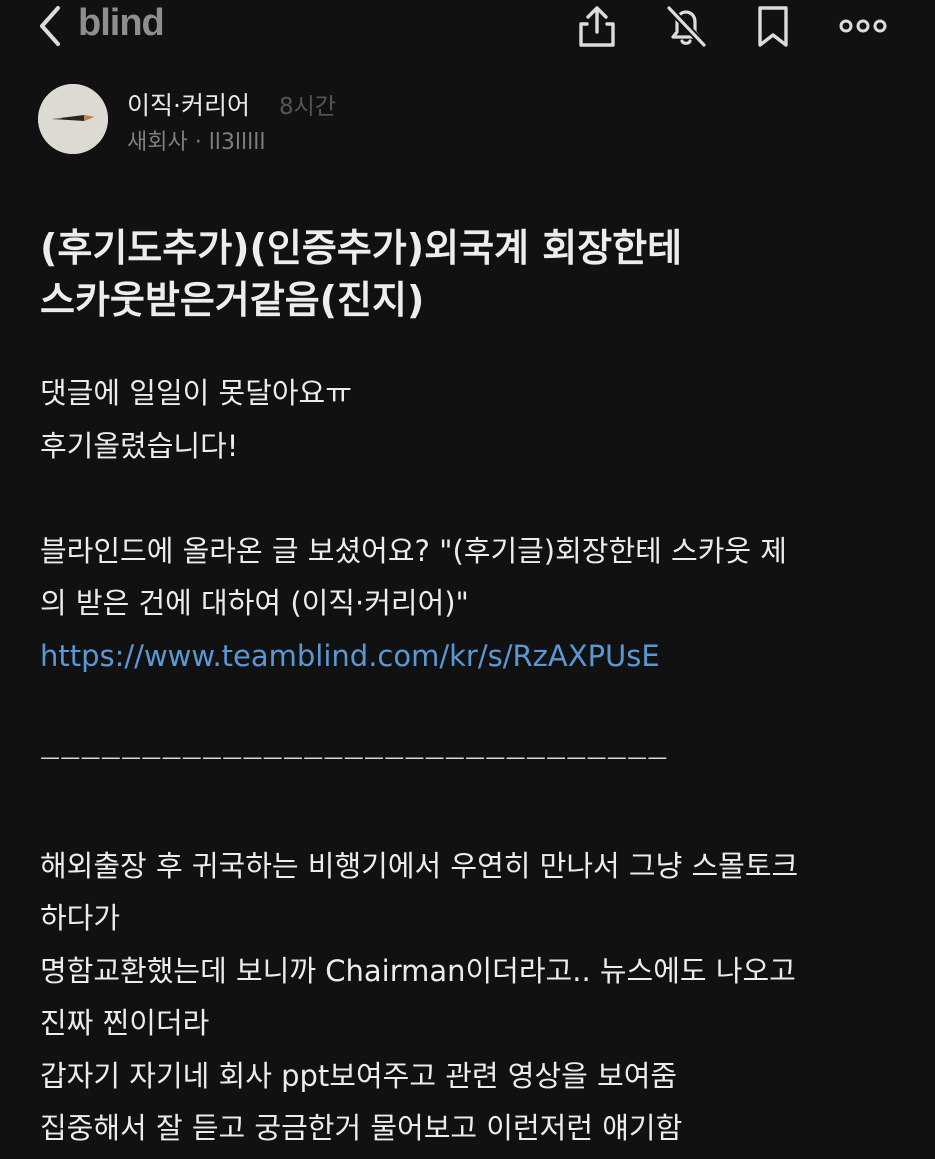  I want to click on blind-logo: blind, so click(121, 23).